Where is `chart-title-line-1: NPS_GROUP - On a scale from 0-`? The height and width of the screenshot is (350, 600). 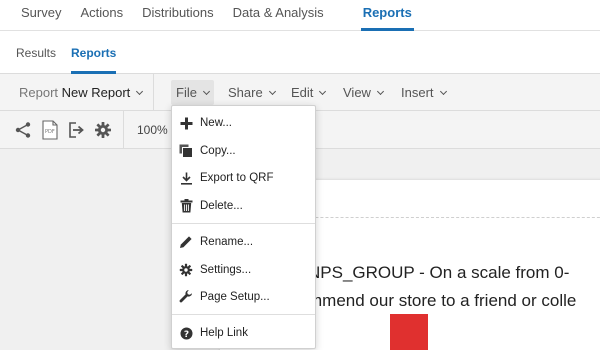
chart-title-line-1: NPS_GROUP - On a scale from 0- is located at coordinates (439, 272).